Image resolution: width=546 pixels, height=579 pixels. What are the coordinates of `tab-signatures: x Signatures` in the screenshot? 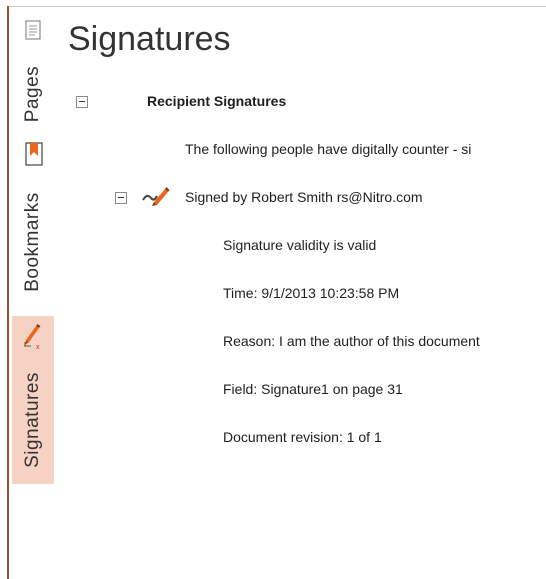 It's located at (33, 400).